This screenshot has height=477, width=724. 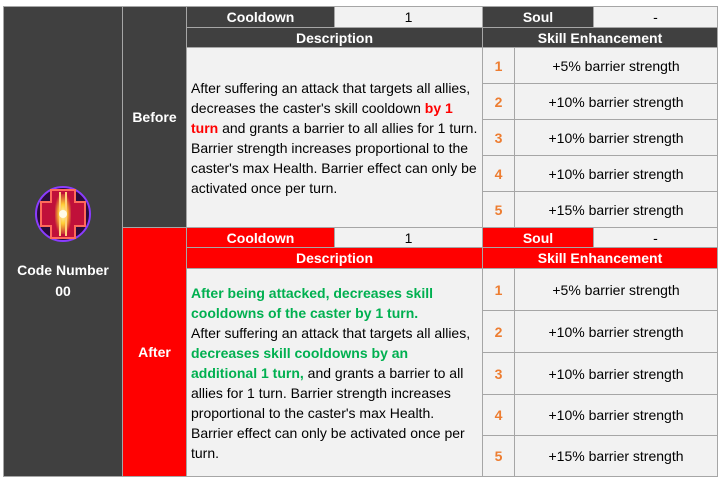 I want to click on after-enhancement-5: +15% barrier strength, so click(x=616, y=455).